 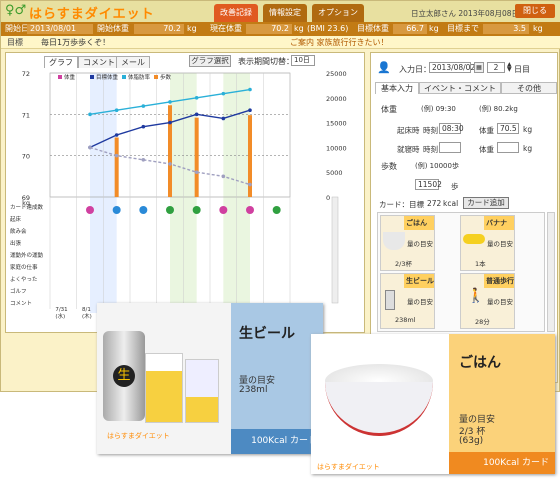 I want to click on card-walking: 普通歩行 🚶 量の目安 28分, so click(x=487, y=301).